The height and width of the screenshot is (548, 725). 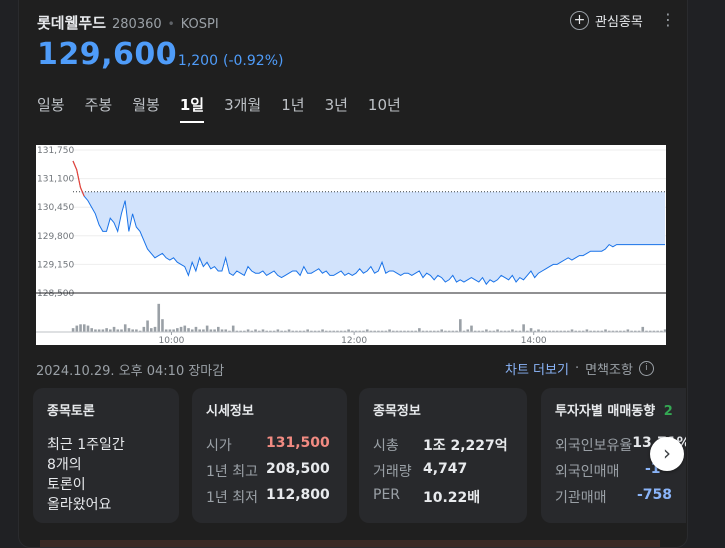 I want to click on info-row: PER 10.22배, so click(x=443, y=497).